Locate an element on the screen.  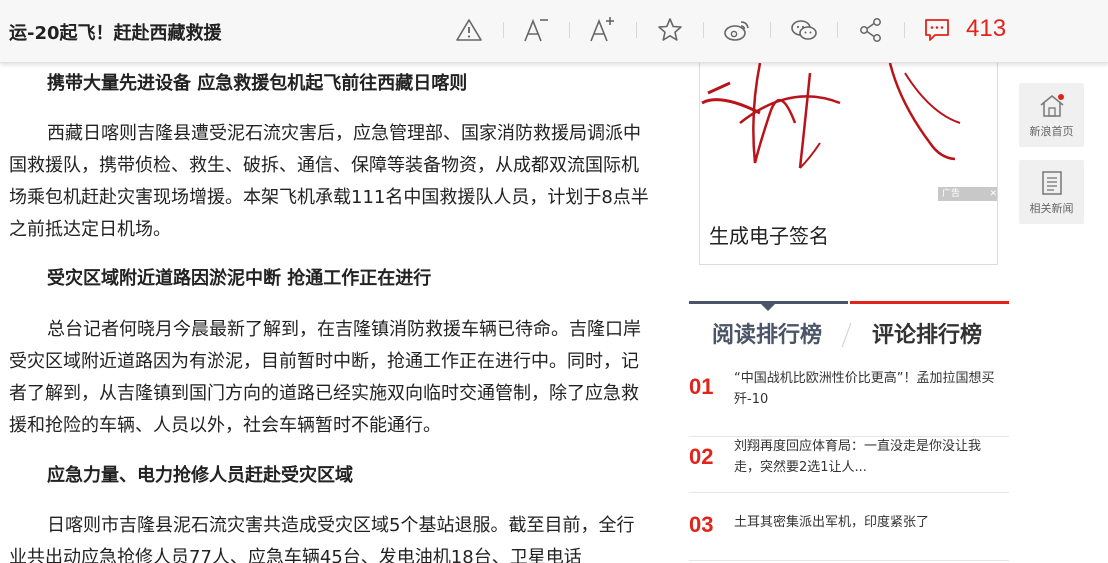
ranking-number: 02 is located at coordinates (701, 456).